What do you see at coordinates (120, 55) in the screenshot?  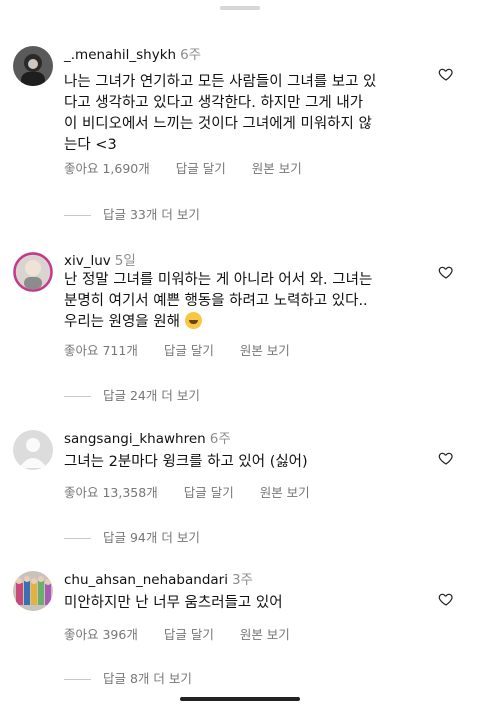 I see `username: _.menahil_shykh` at bounding box center [120, 55].